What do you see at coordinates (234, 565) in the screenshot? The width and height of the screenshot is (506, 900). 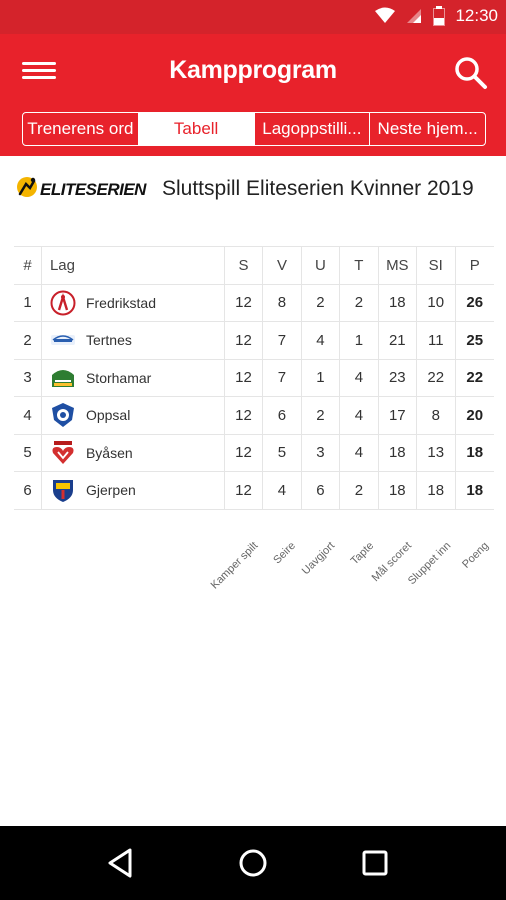 I see `legend-played: Kamper spilt` at bounding box center [234, 565].